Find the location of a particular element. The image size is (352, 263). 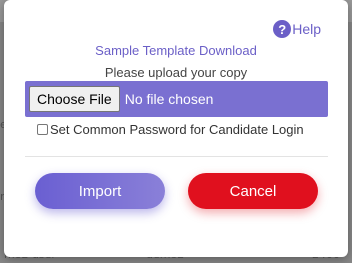

help-label: Help is located at coordinates (306, 29).